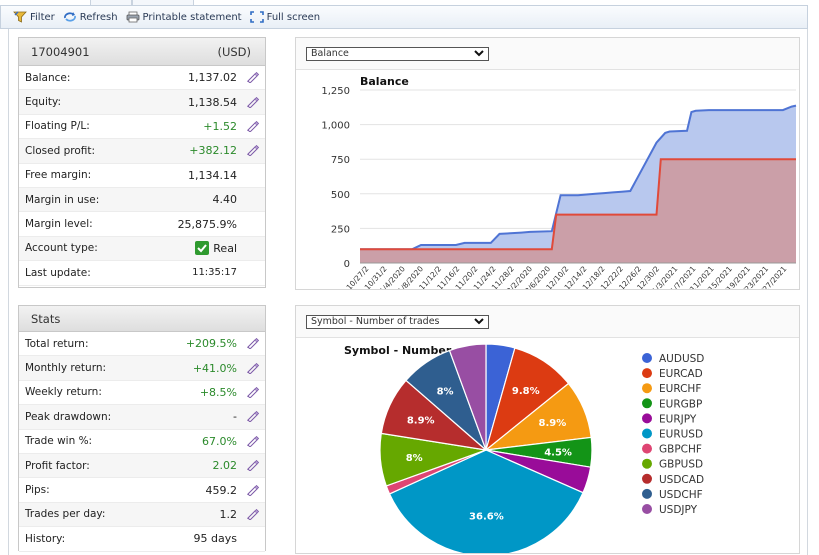 The width and height of the screenshot is (819, 555). Describe the element at coordinates (678, 419) in the screenshot. I see `legend-label: EURJPY` at that location.